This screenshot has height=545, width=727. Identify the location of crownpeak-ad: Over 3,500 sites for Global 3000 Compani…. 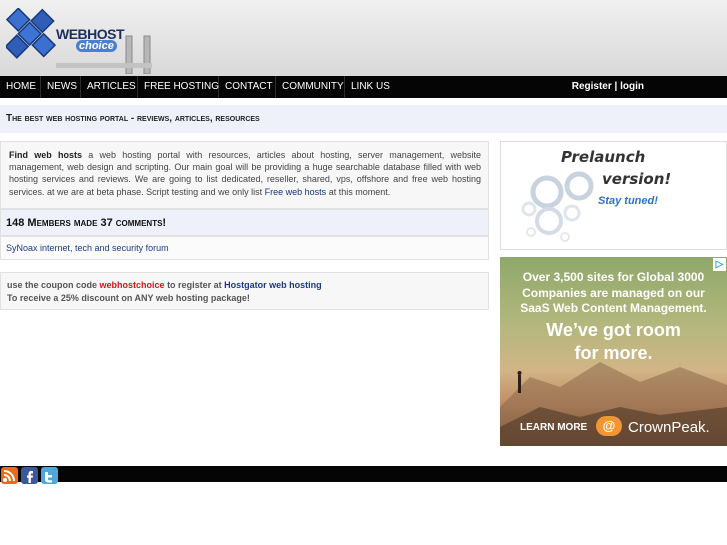
(613, 351).